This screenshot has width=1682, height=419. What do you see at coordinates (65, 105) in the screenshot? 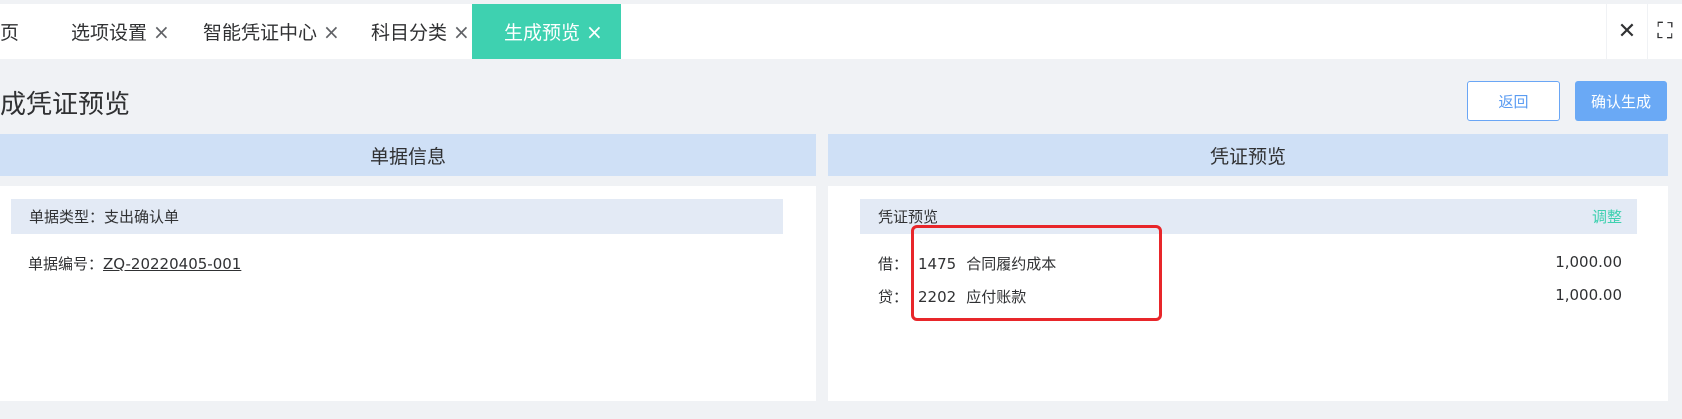
I see `page-title: 成凭证预览` at bounding box center [65, 105].